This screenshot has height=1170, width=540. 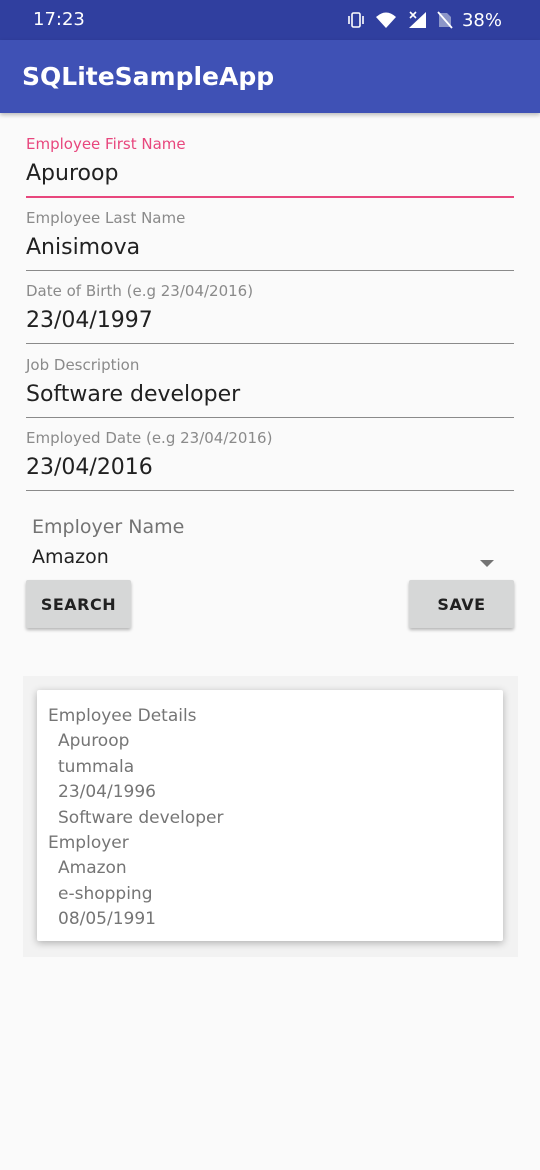 I want to click on wifi-icon, so click(x=386, y=20).